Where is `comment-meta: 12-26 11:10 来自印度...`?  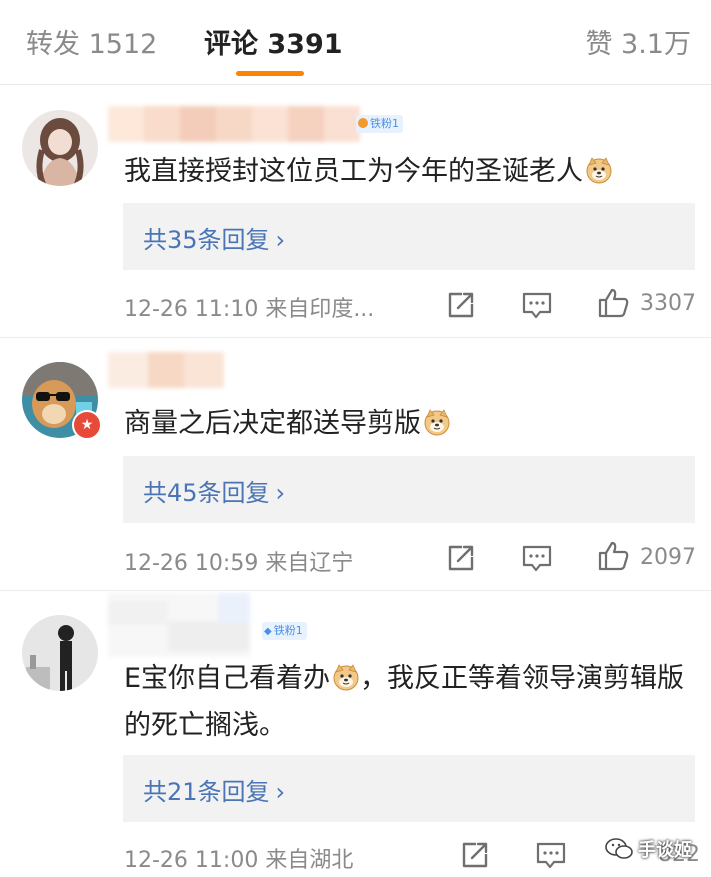 comment-meta: 12-26 11:10 来自印度... is located at coordinates (249, 309).